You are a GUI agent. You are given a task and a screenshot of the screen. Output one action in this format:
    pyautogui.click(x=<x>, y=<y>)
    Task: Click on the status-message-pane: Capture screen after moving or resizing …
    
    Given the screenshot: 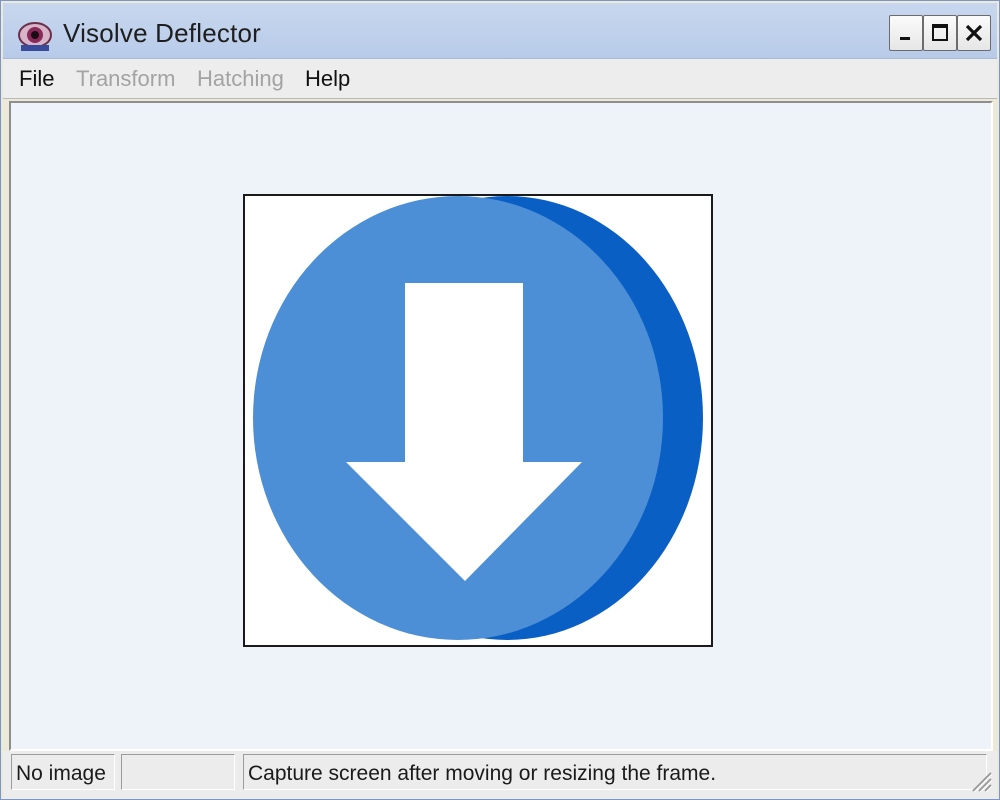 What is the action you would take?
    pyautogui.click(x=615, y=772)
    